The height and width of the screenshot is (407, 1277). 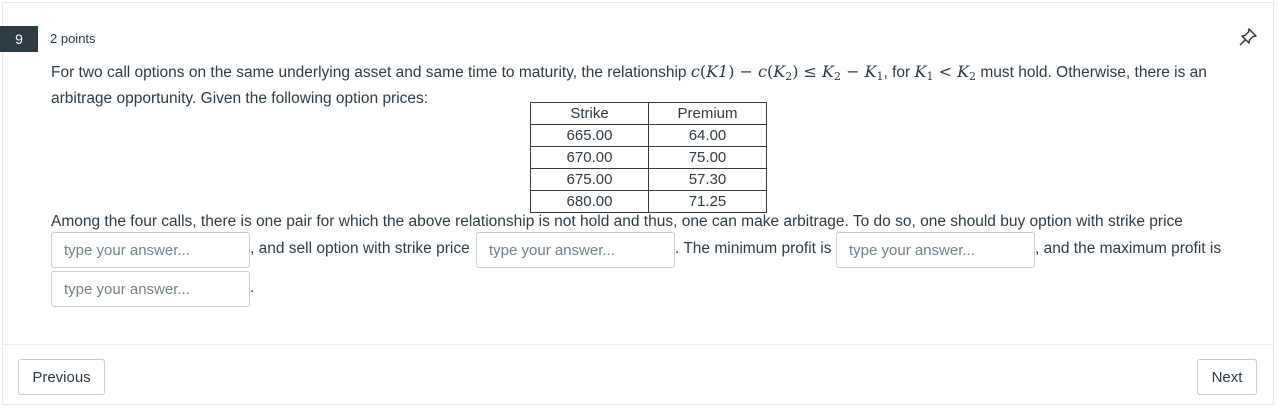 I want to click on table-cell-strike: 675.00, so click(x=589, y=179).